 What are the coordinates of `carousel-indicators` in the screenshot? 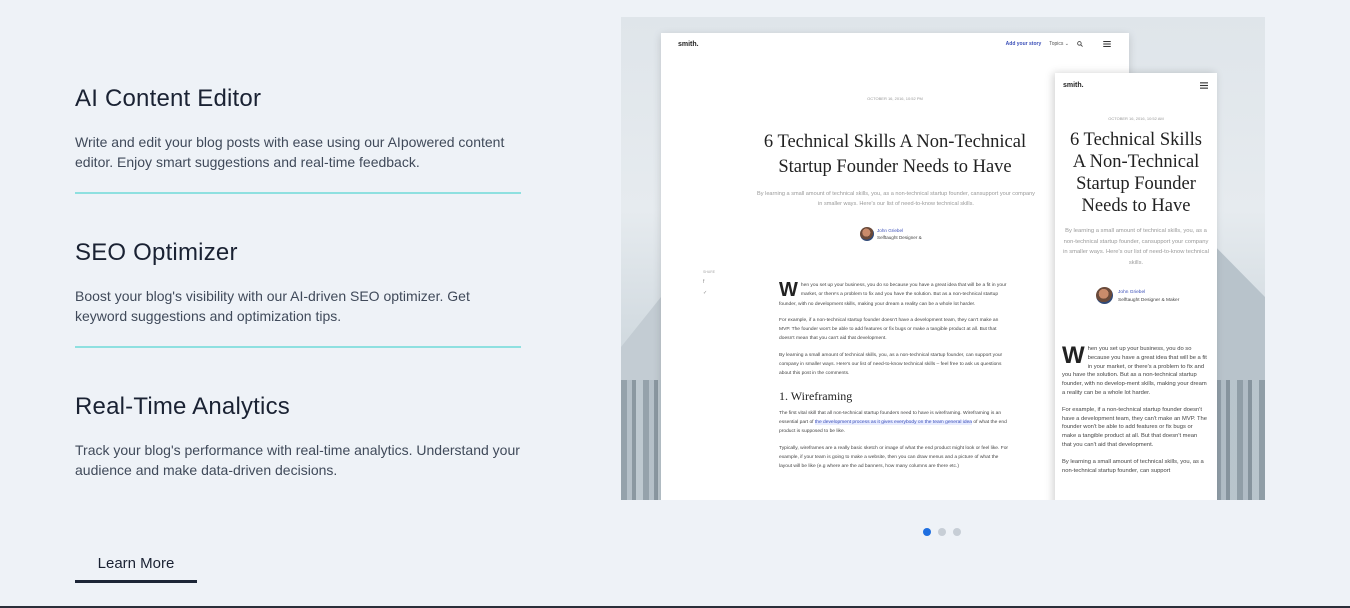 It's located at (942, 532).